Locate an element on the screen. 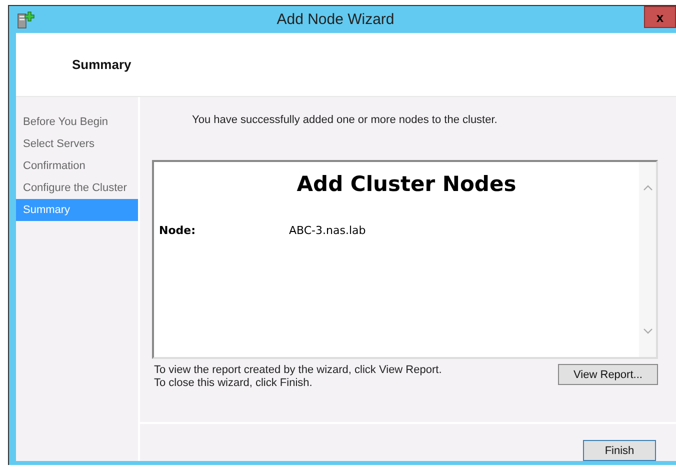  step-item: Configure the Cluster is located at coordinates (77, 188).